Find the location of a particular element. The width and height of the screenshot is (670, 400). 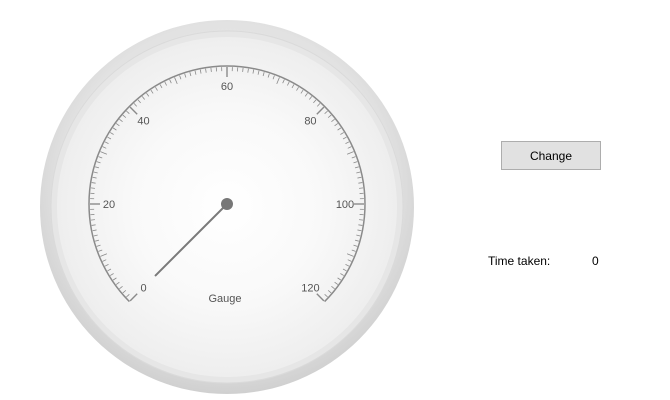

time-taken-label: Time taken: is located at coordinates (519, 261).